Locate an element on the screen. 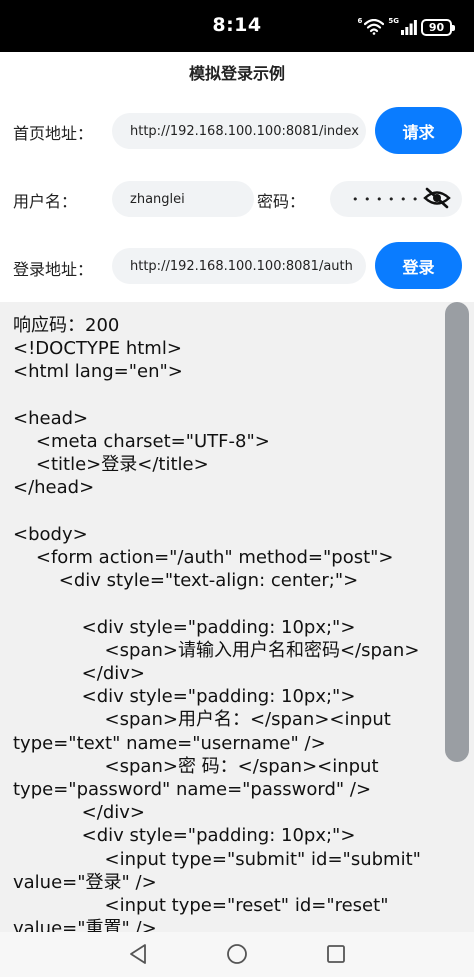  status-bar: 8:14 6 5G 90 is located at coordinates (237, 26).